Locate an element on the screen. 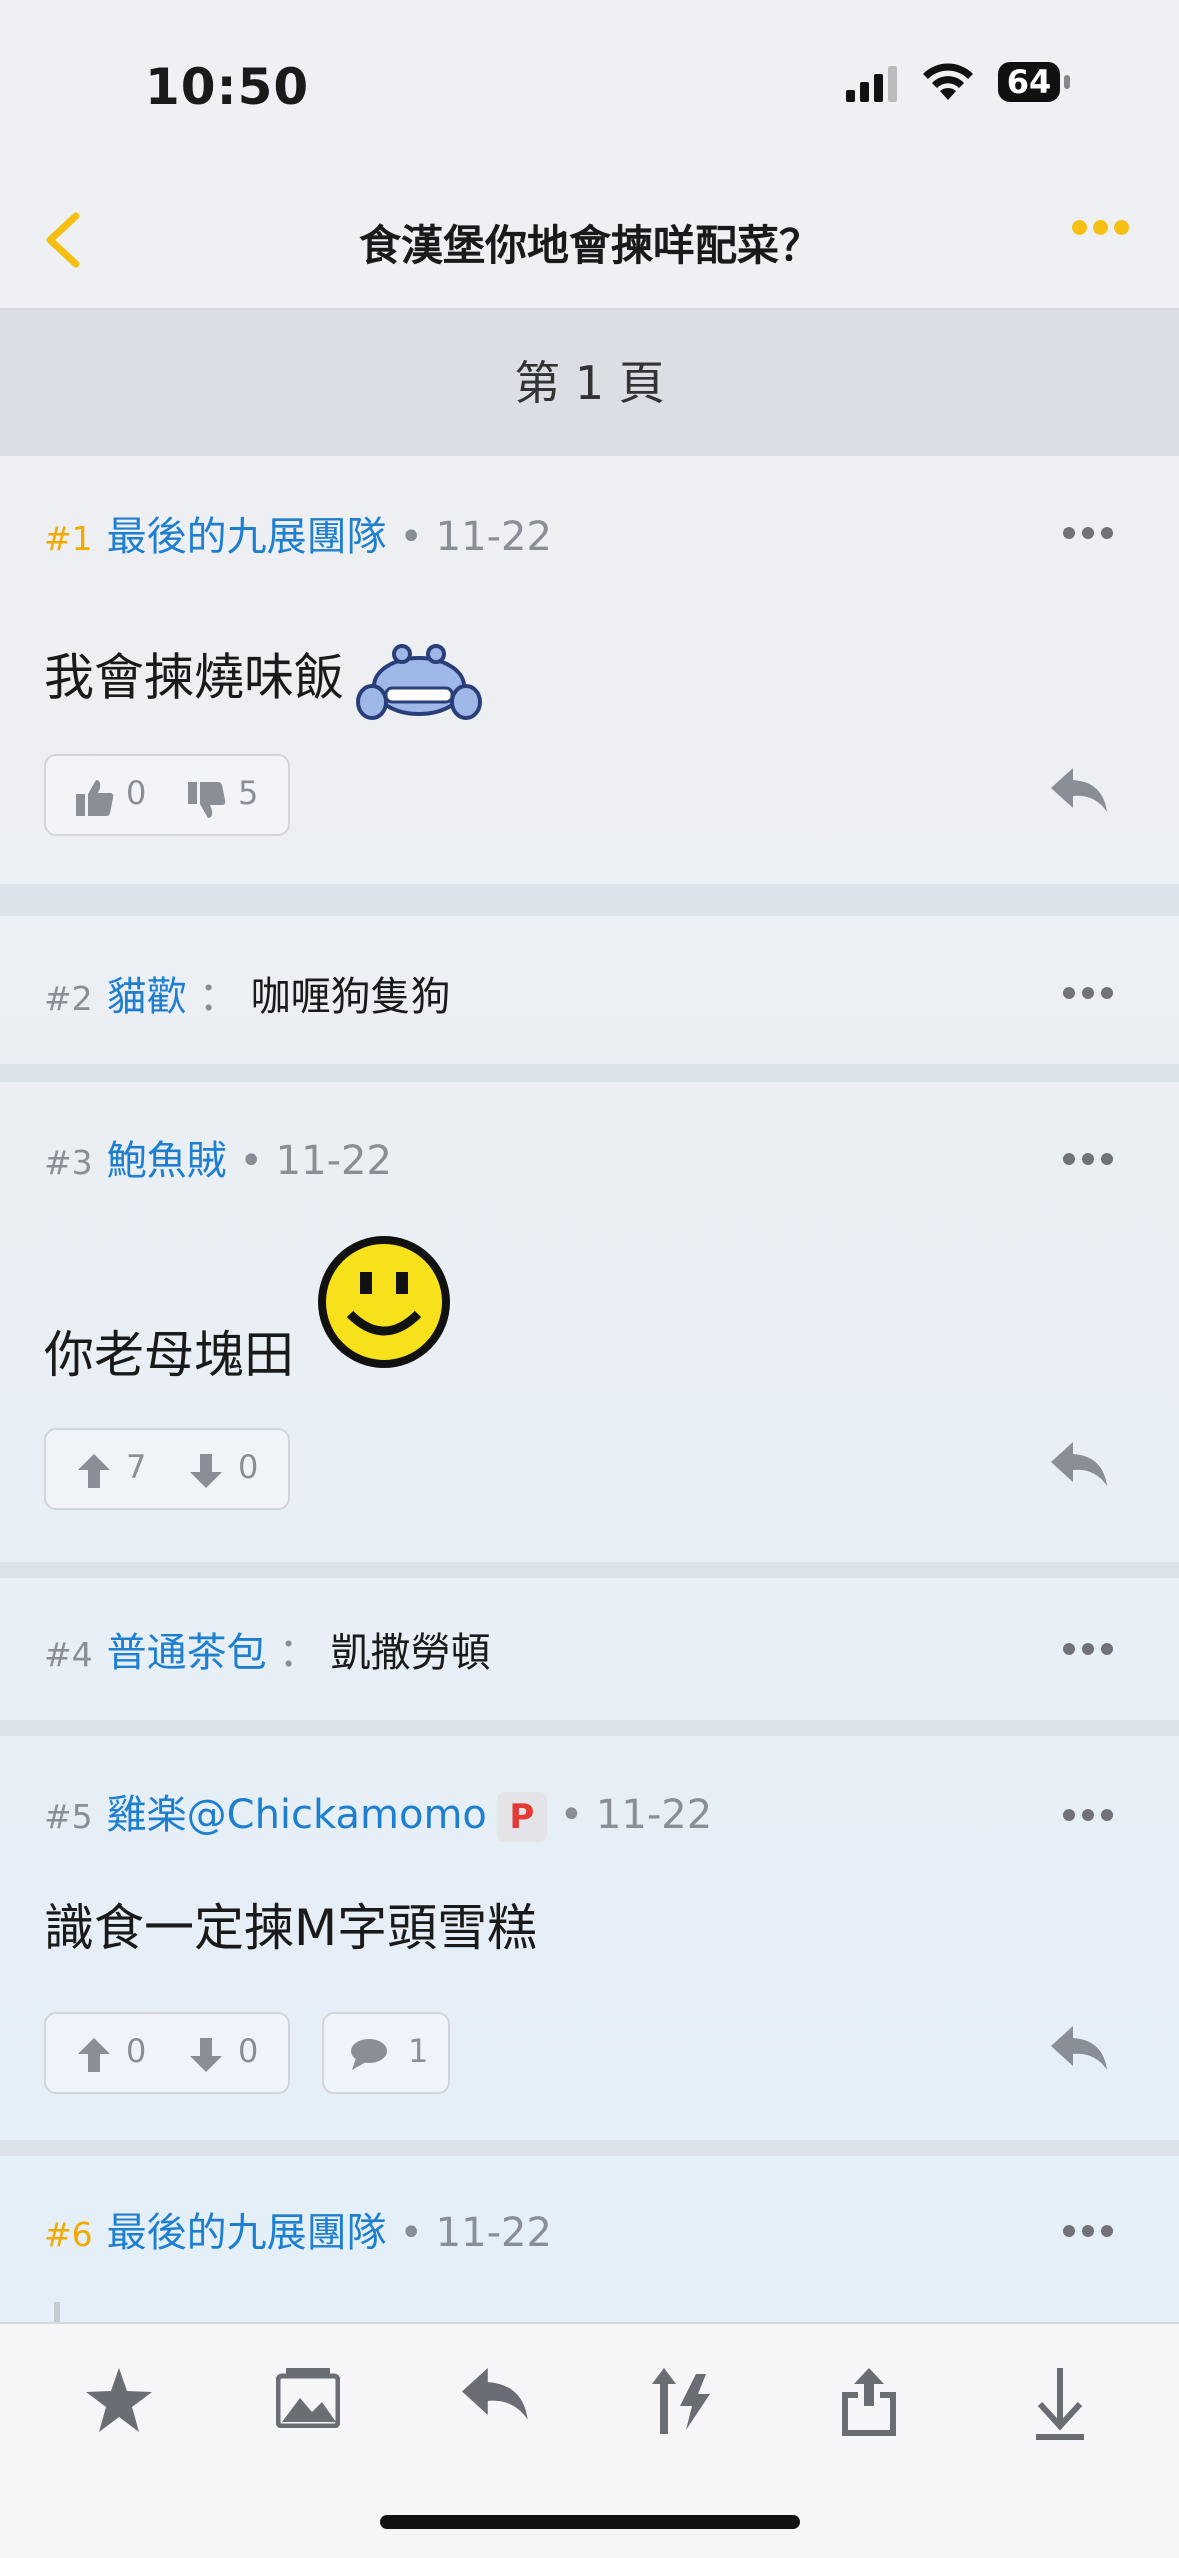  post-username: 普通茶包 is located at coordinates (187, 1653).